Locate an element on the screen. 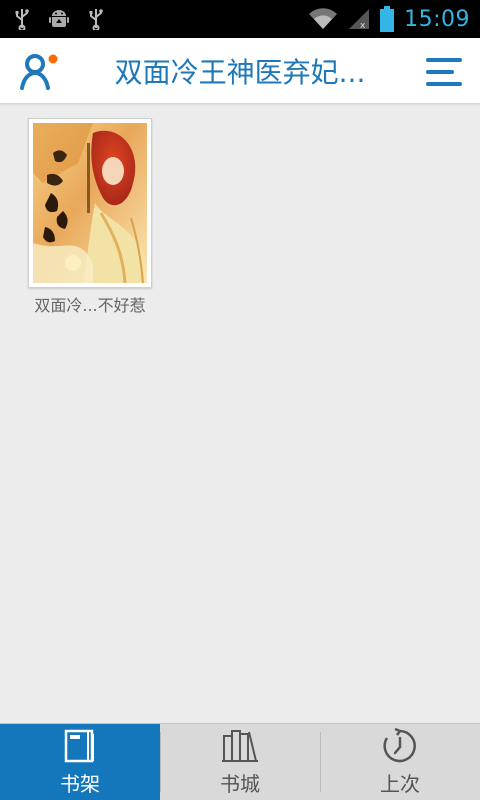 The height and width of the screenshot is (800, 480). book-cover-image is located at coordinates (90, 203).